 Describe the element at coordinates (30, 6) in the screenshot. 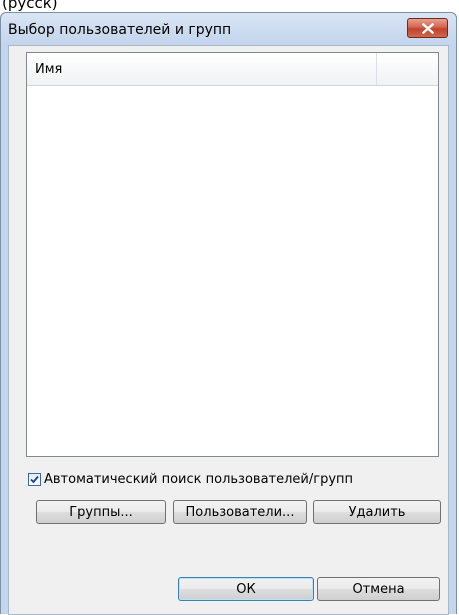

I see `cropped-text-above: (русск)` at that location.